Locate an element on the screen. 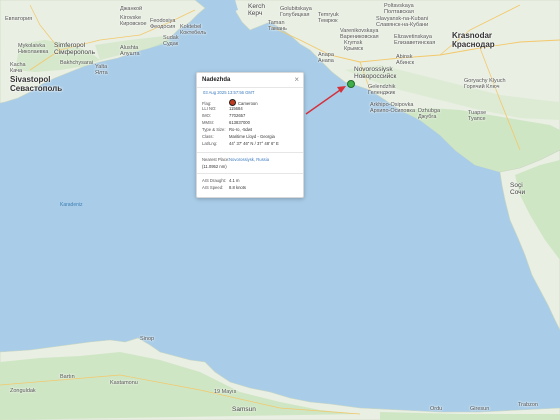 This screenshot has height=420, width=560. place-label: Алушта is located at coordinates (130, 54).